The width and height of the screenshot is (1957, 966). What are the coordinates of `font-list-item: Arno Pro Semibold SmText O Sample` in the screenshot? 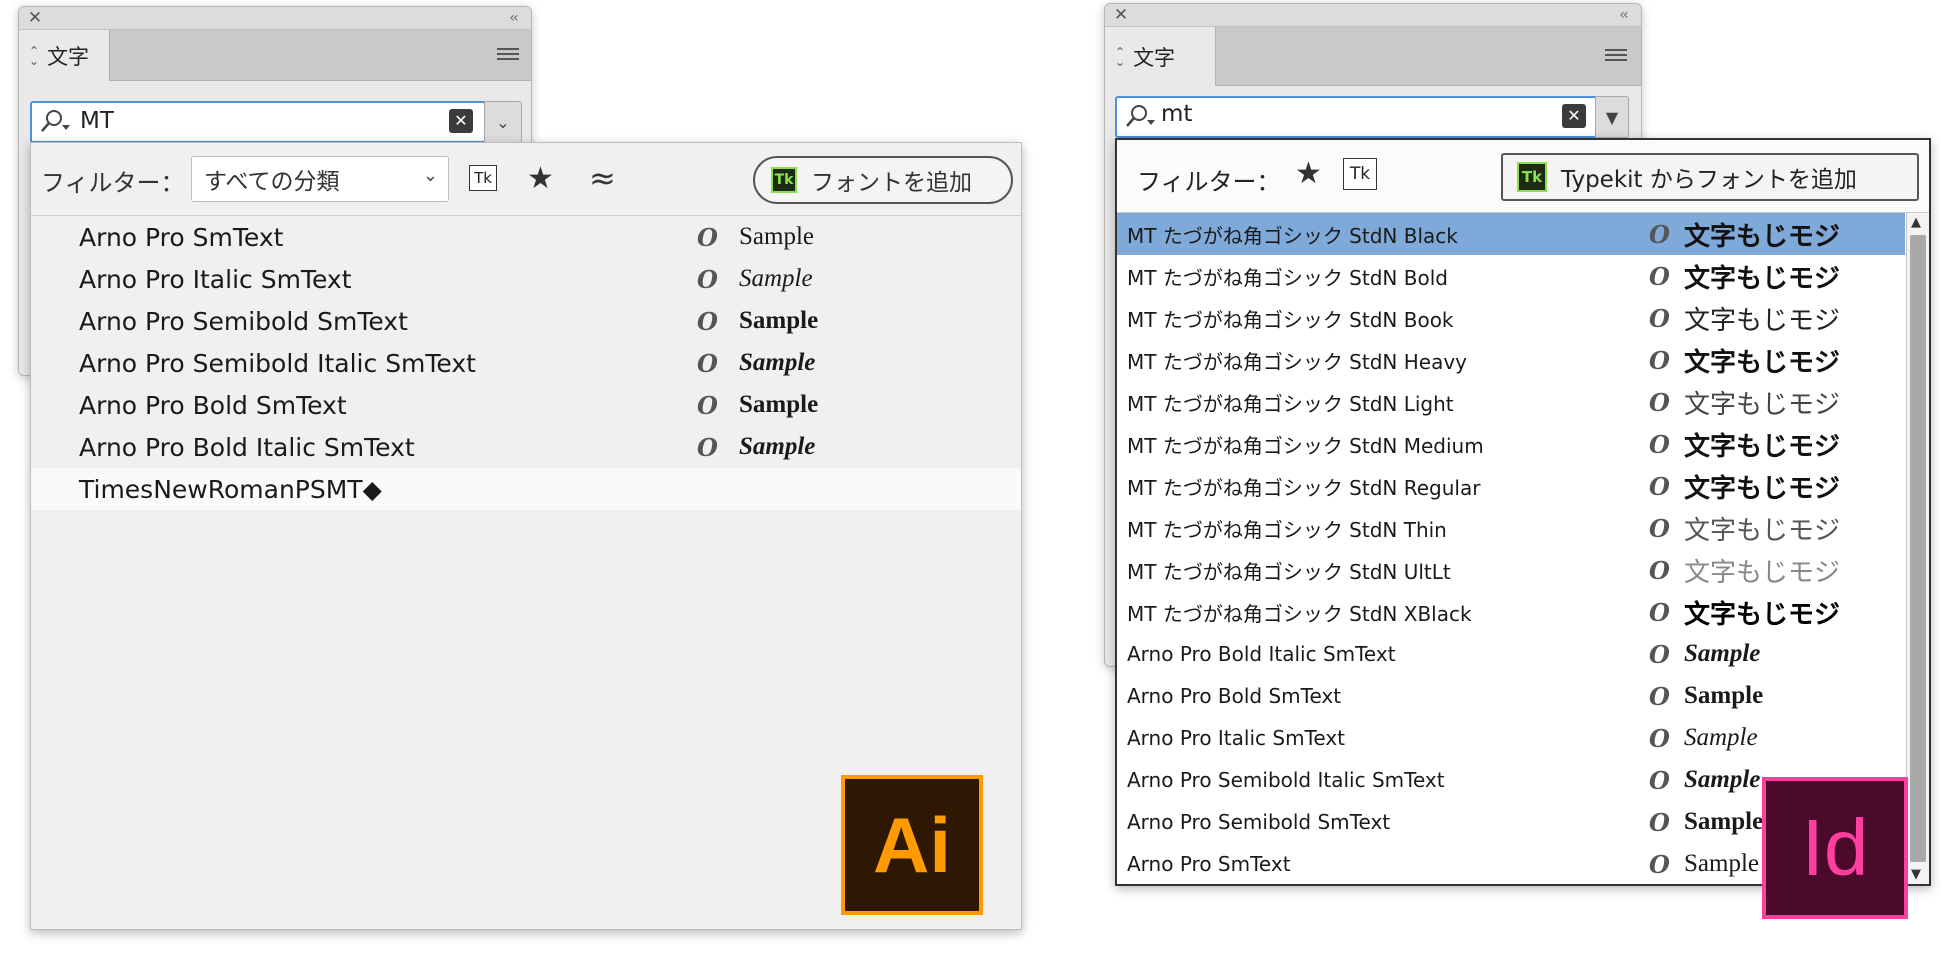 It's located at (526, 321).